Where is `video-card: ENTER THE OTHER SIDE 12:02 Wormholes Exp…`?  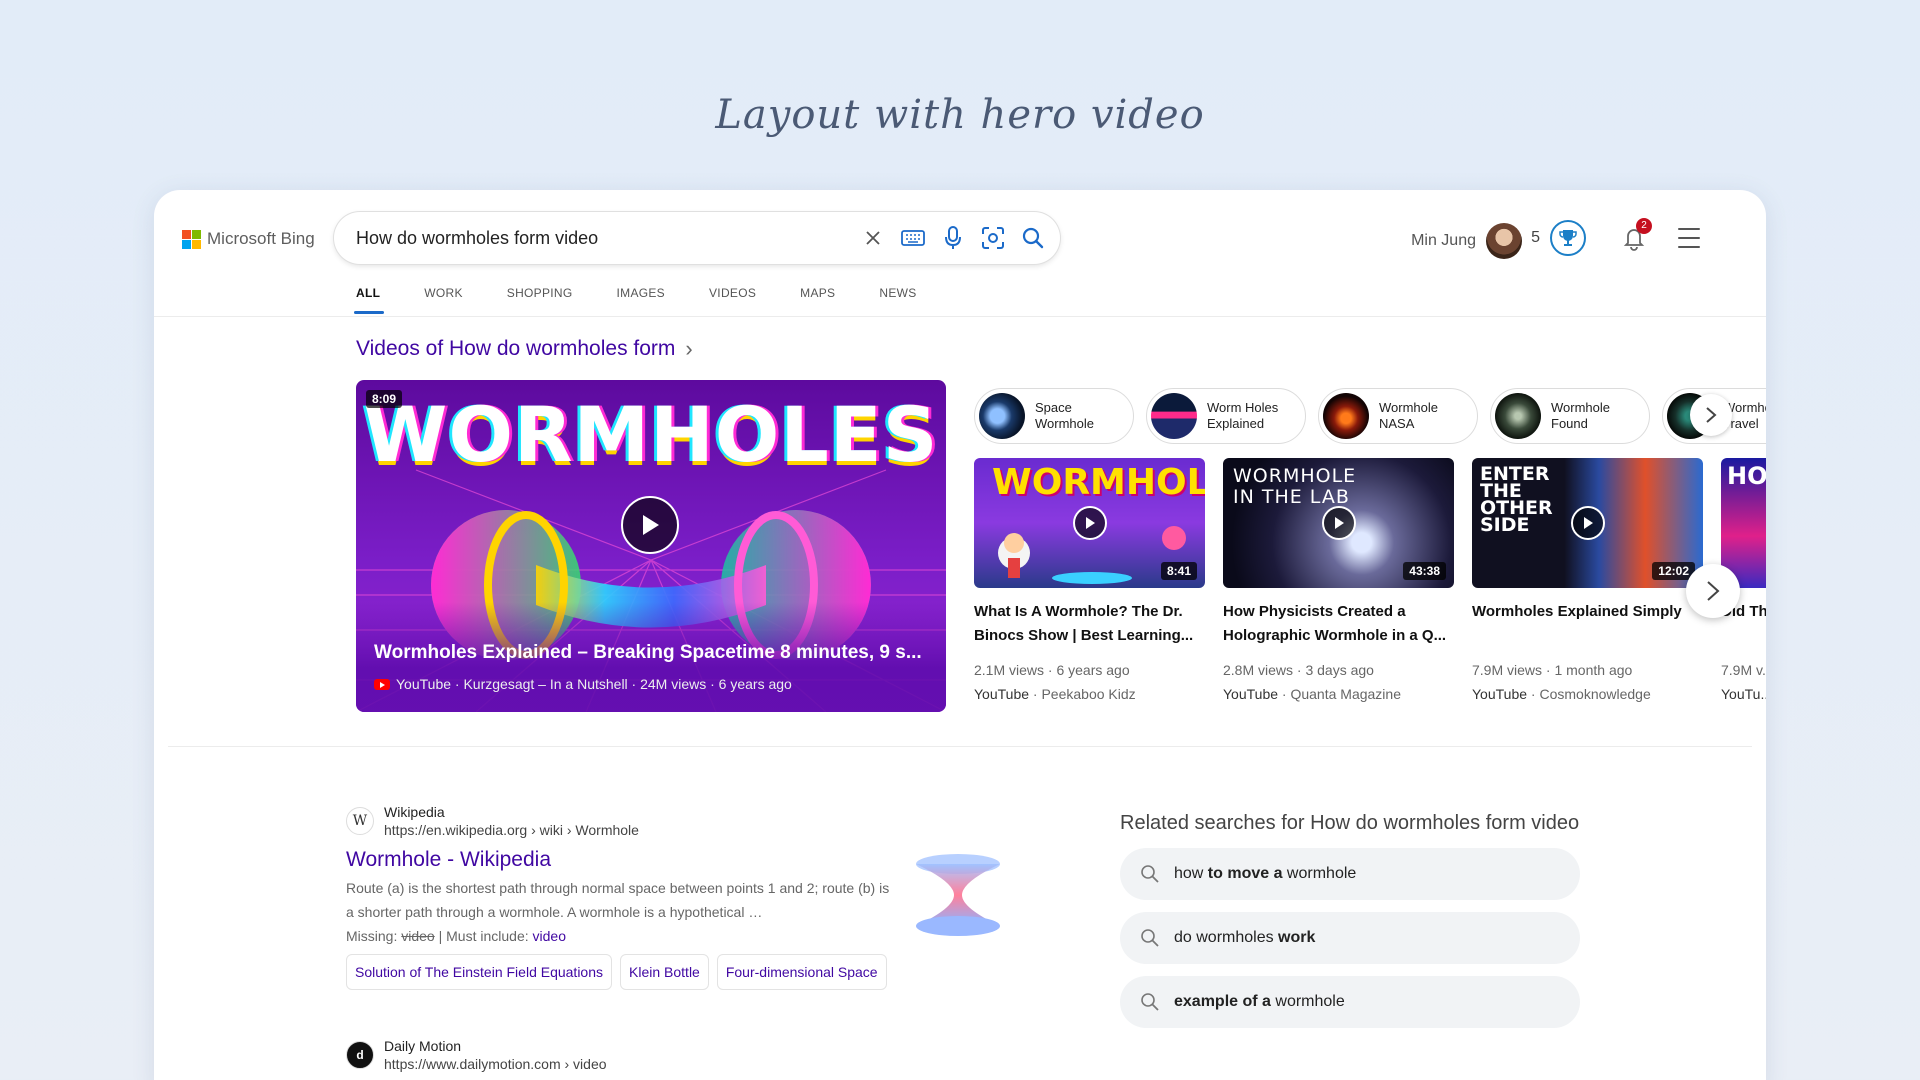 video-card: ENTER THE OTHER SIDE 12:02 Wormholes Exp… is located at coordinates (1587, 580).